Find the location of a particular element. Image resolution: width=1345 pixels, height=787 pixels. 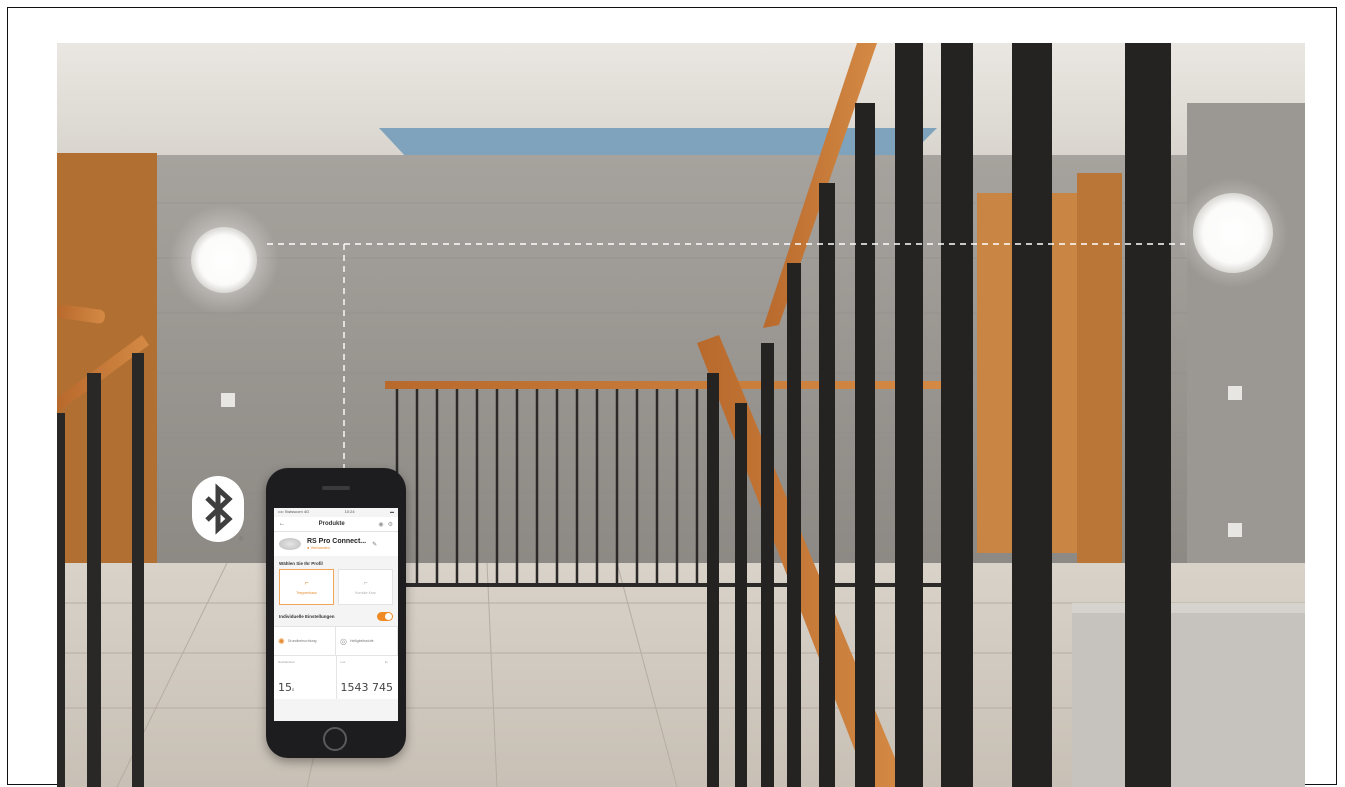

back-arrow-icon: ← is located at coordinates (282, 524).